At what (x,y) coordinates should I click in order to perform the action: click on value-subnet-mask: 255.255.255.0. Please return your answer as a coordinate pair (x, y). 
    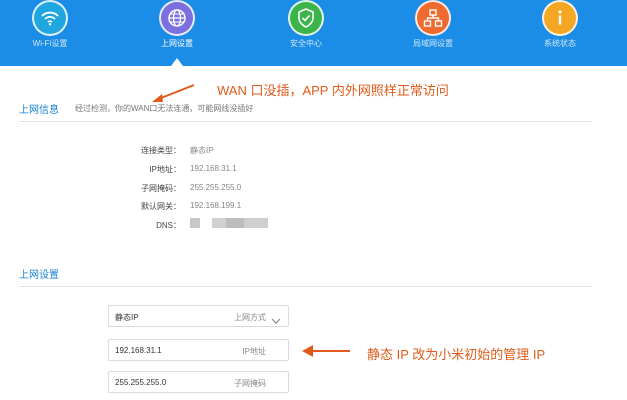
    Looking at the image, I should click on (216, 187).